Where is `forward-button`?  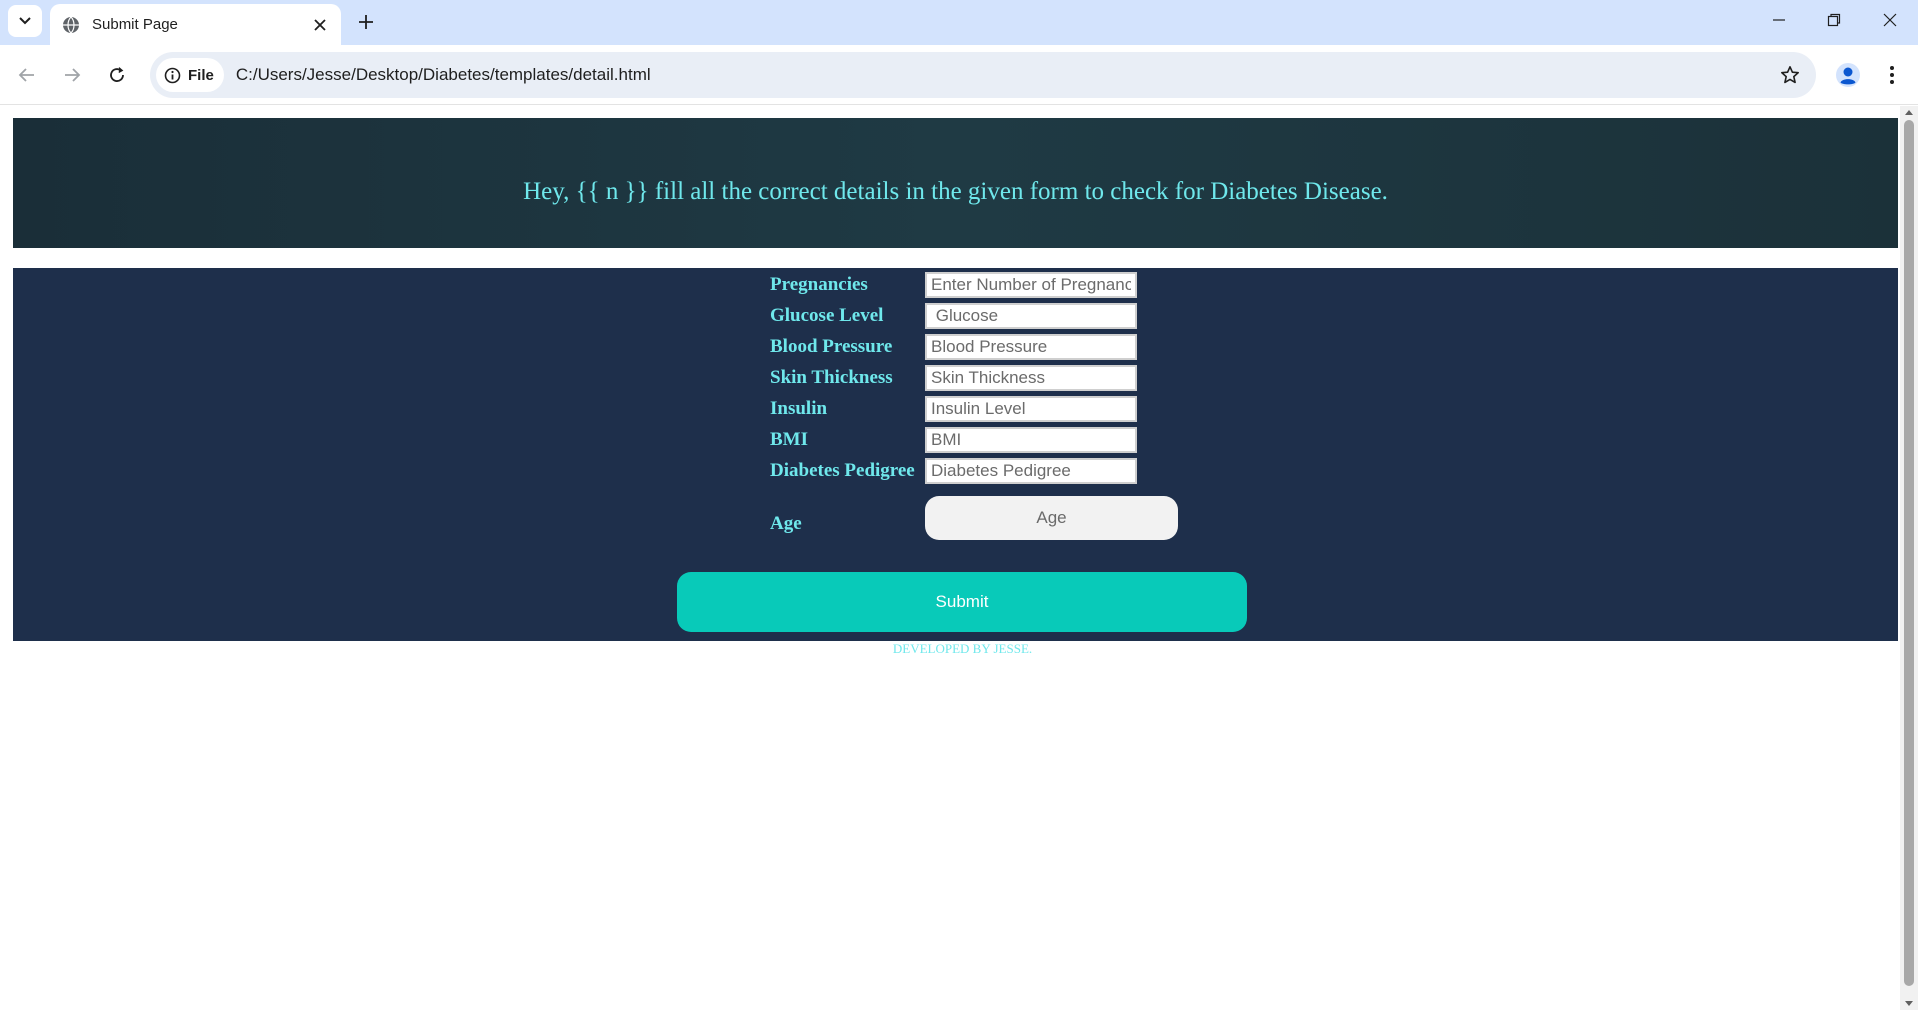
forward-button is located at coordinates (72, 75).